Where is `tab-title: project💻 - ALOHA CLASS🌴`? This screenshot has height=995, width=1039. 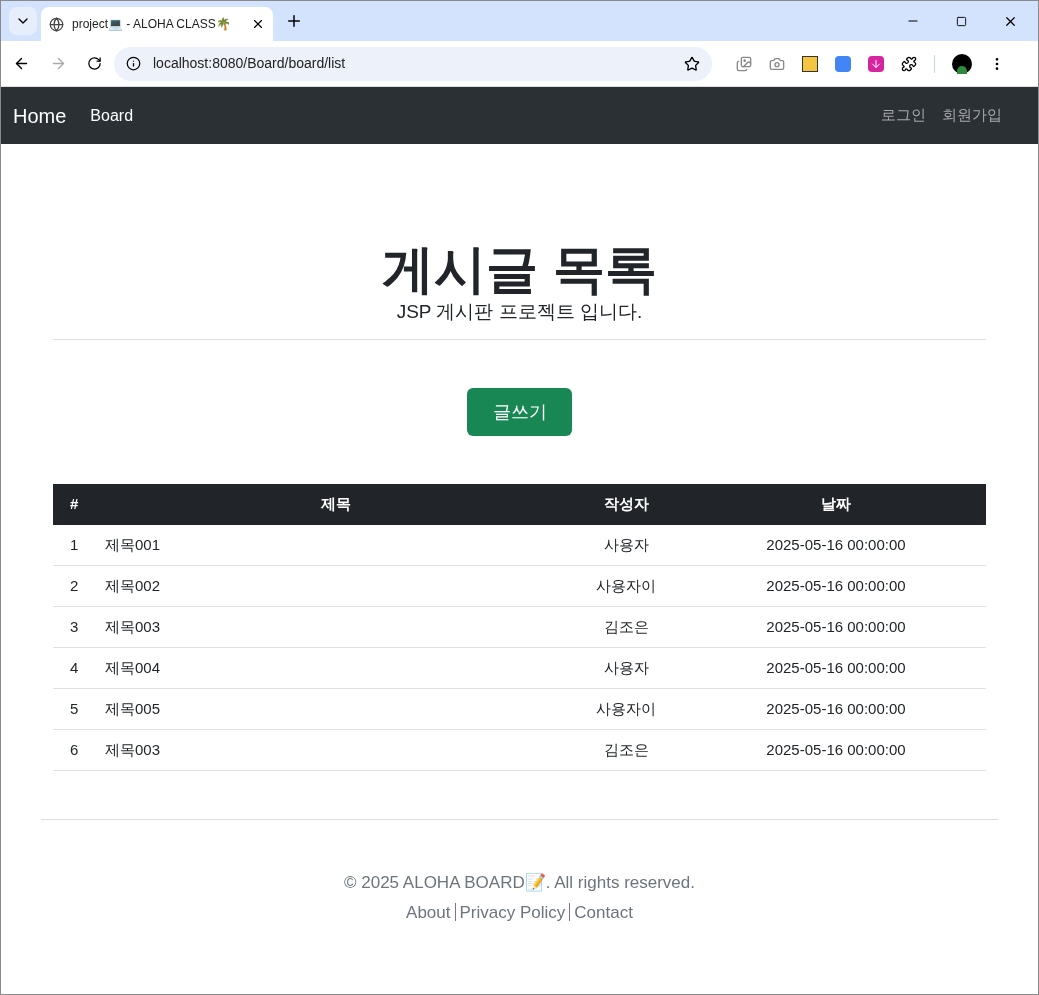
tab-title: project💻 - ALOHA CLASS🌴 is located at coordinates (152, 24).